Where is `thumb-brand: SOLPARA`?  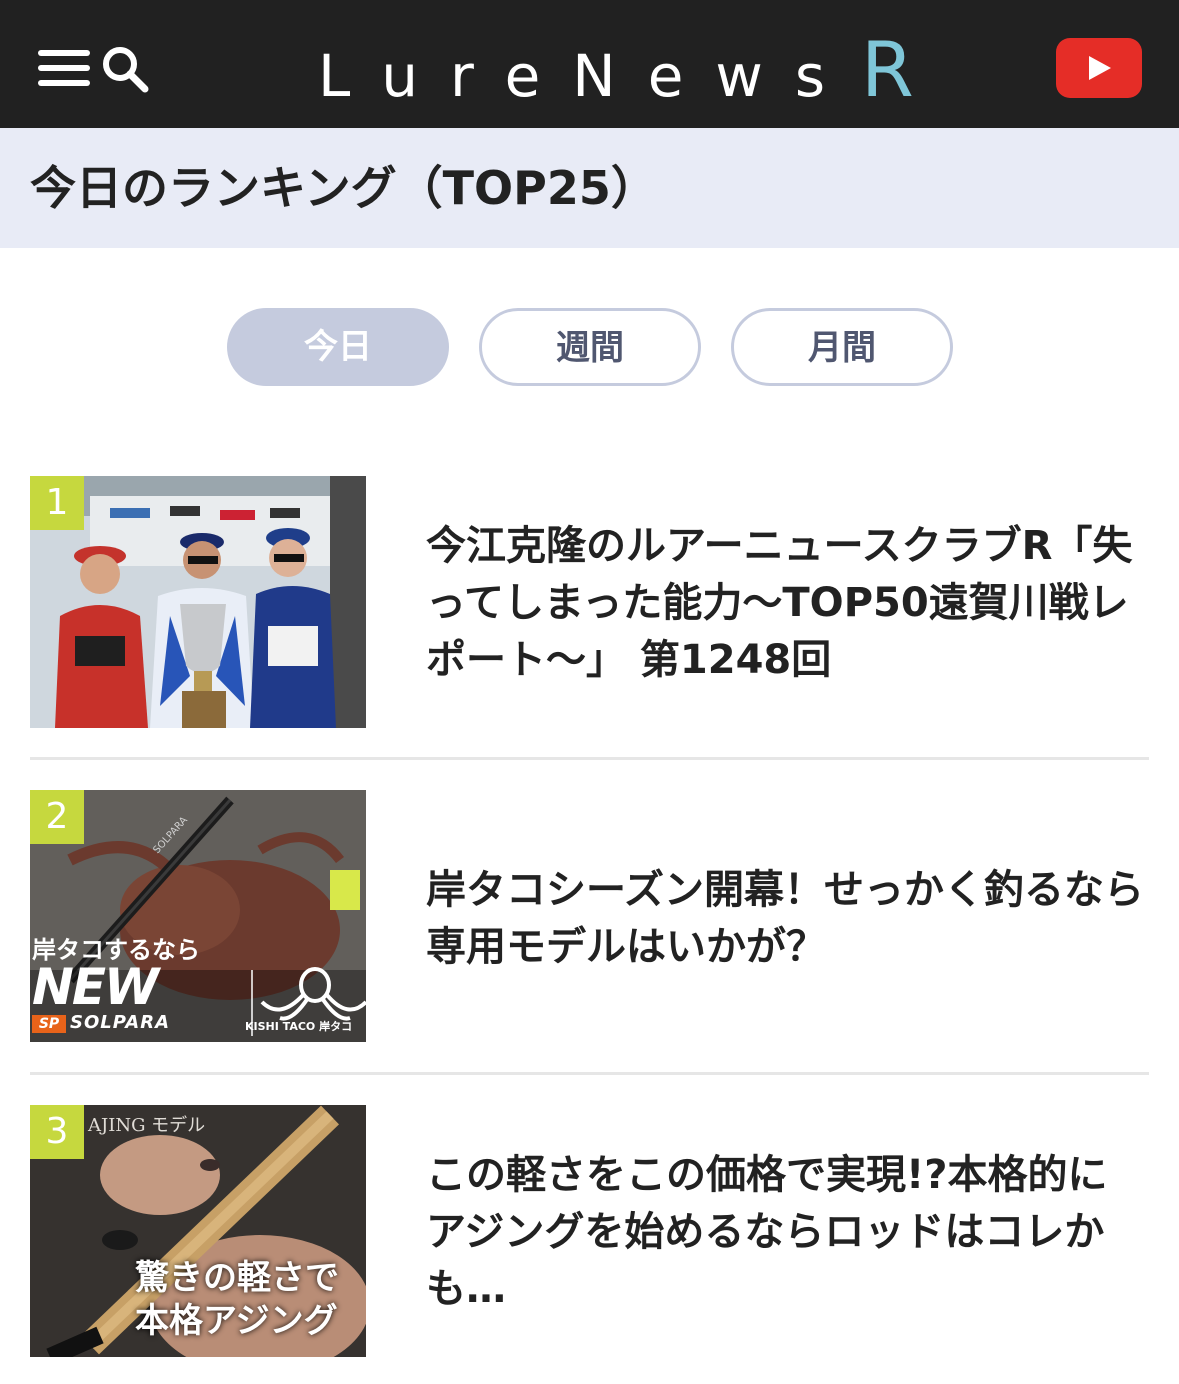 thumb-brand: SOLPARA is located at coordinates (120, 1022).